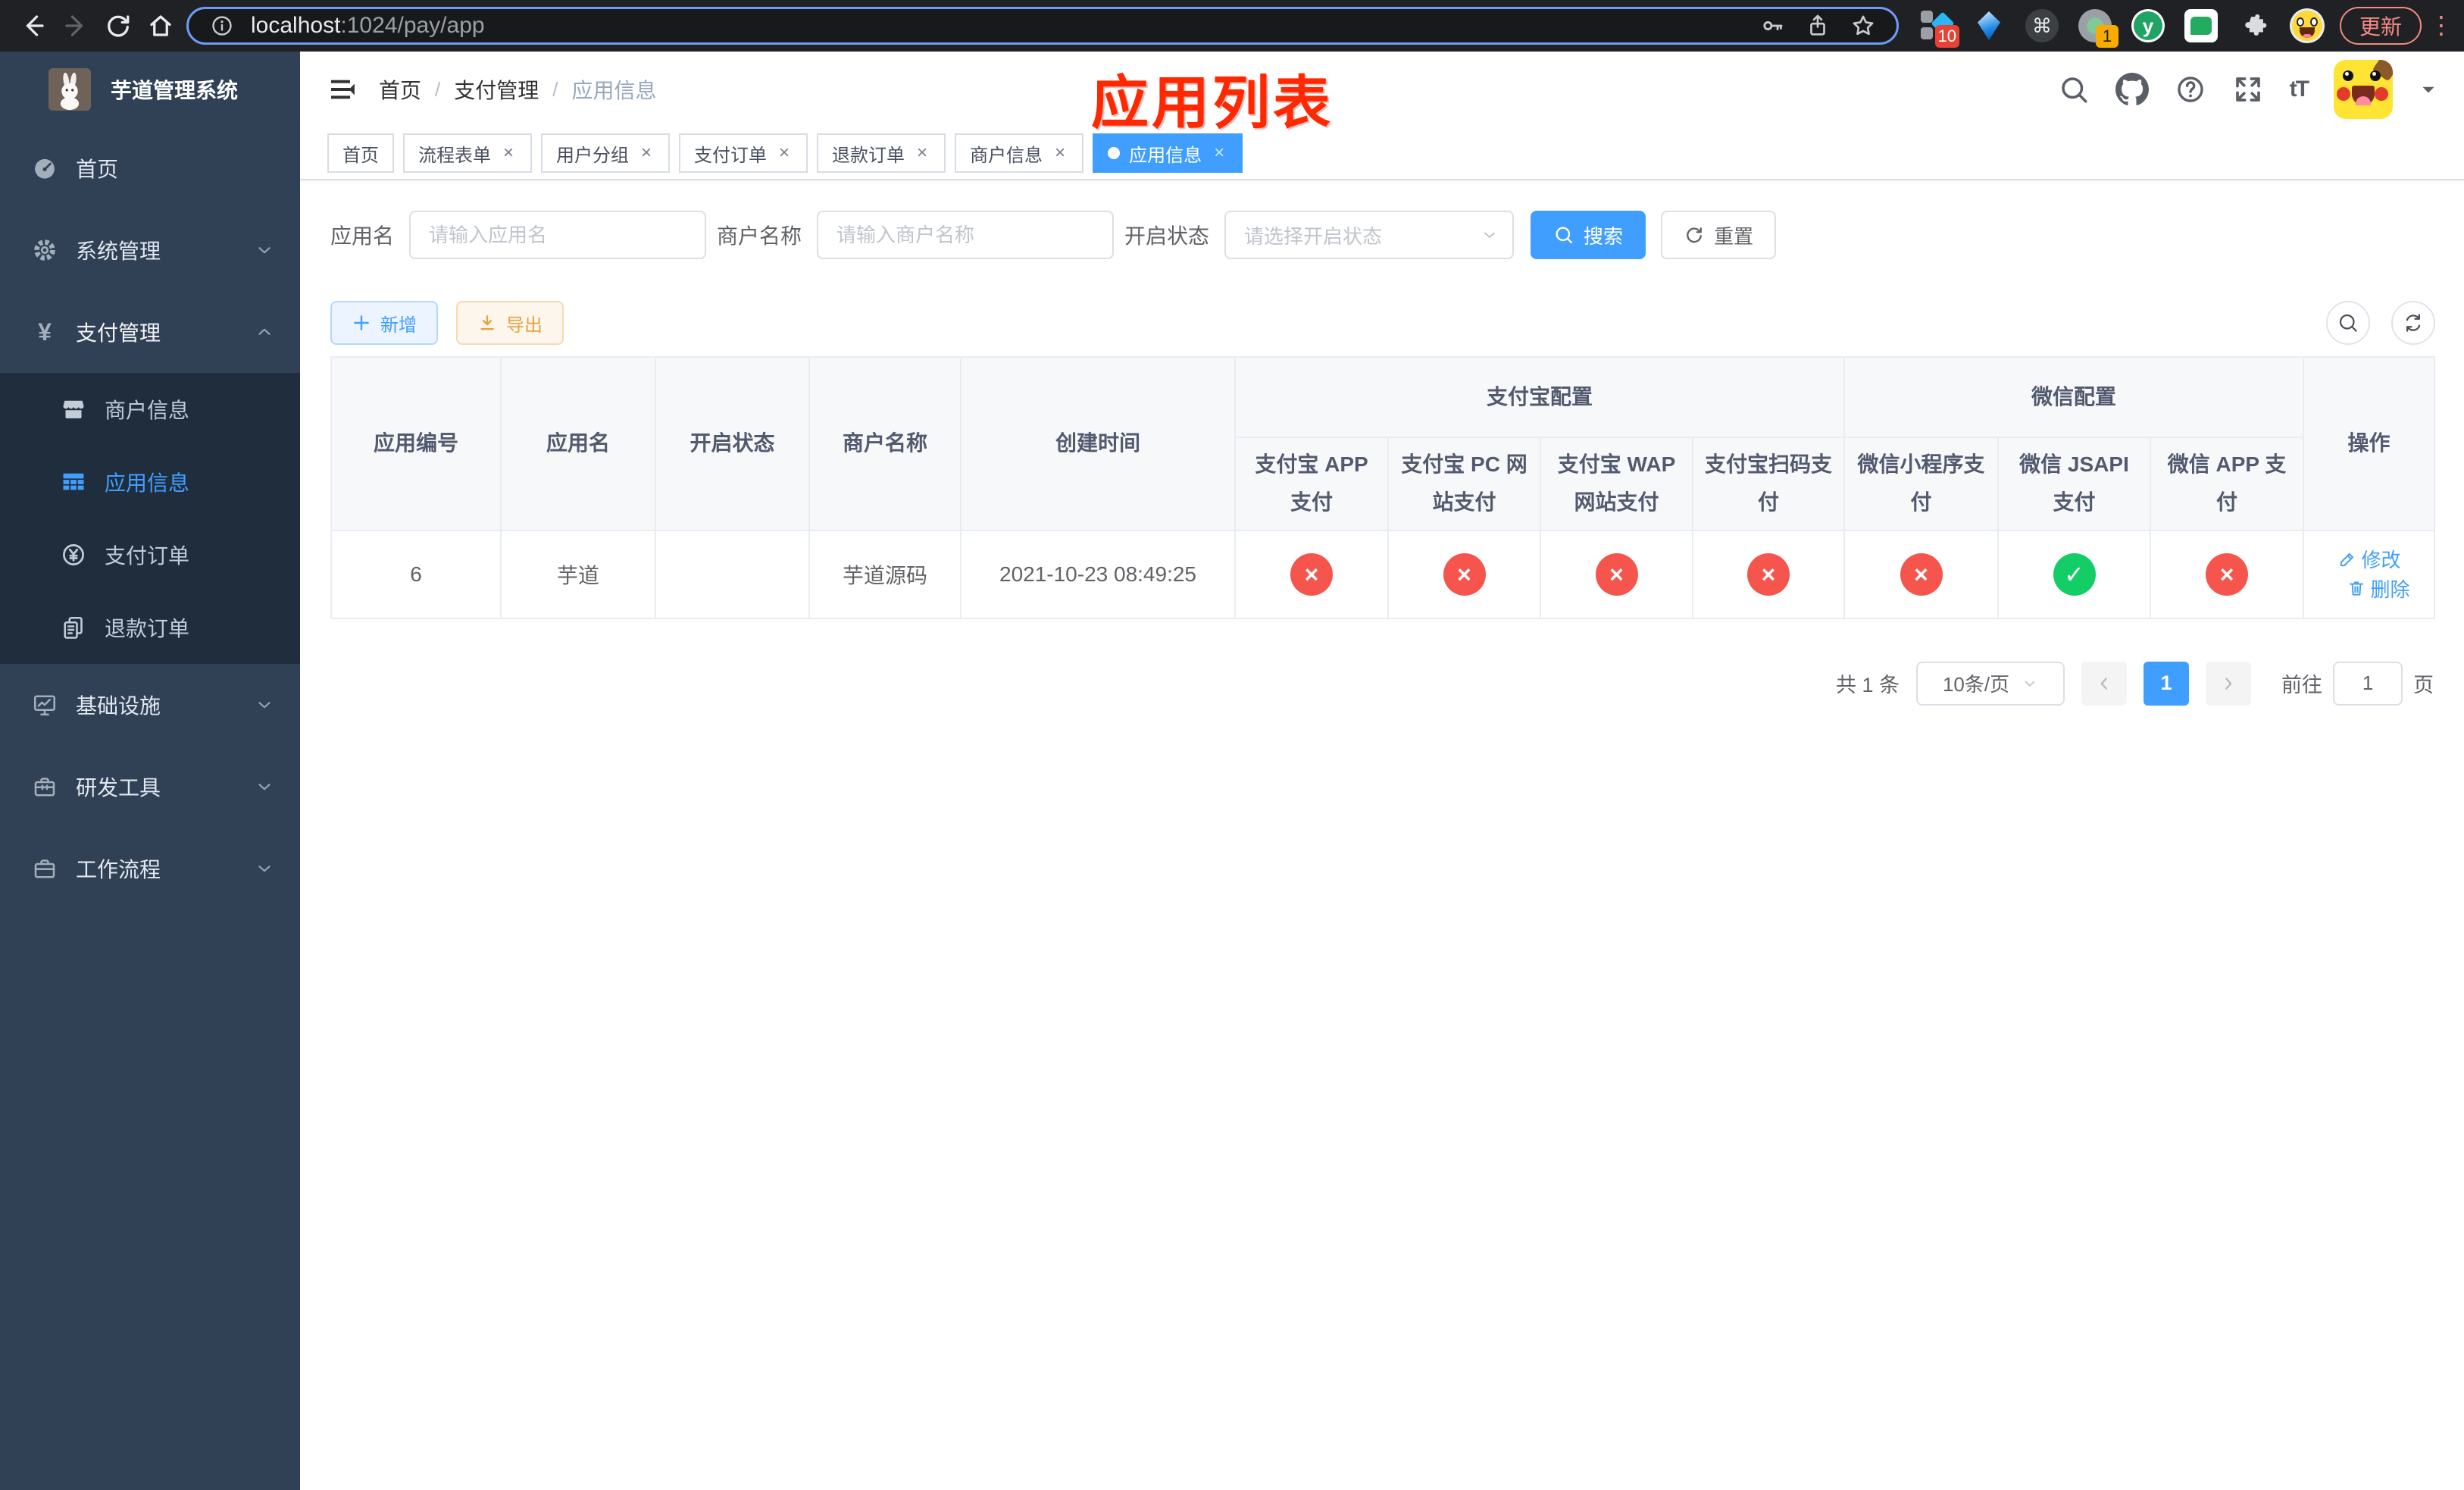 Image resolution: width=2464 pixels, height=1490 pixels. Describe the element at coordinates (160, 26) in the screenshot. I see `browser-home-button` at that location.